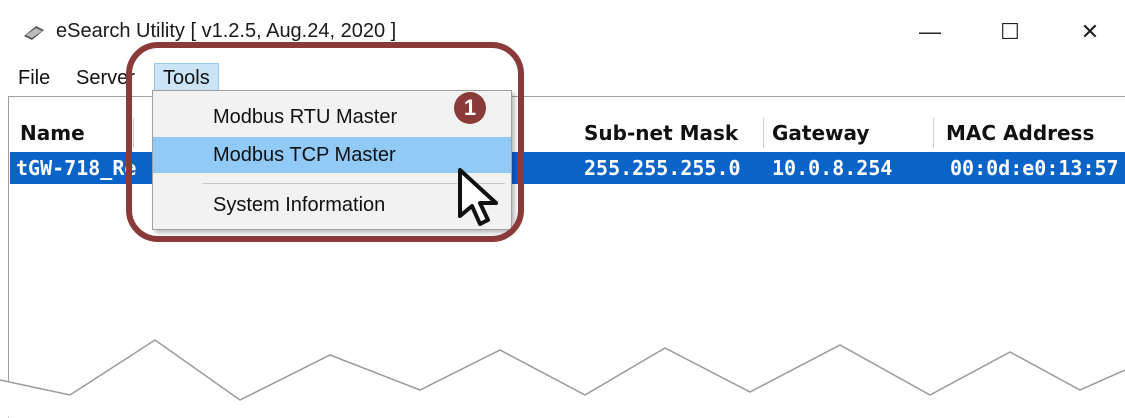  Describe the element at coordinates (74, 133) in the screenshot. I see `column-header-name: Name` at that location.